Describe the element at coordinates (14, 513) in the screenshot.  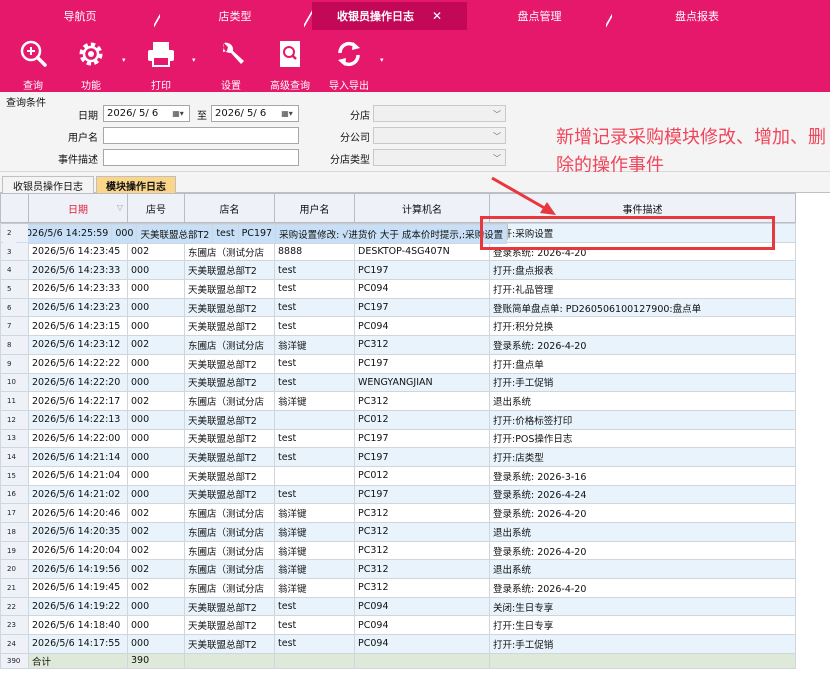
I see `row-number: 17` at that location.